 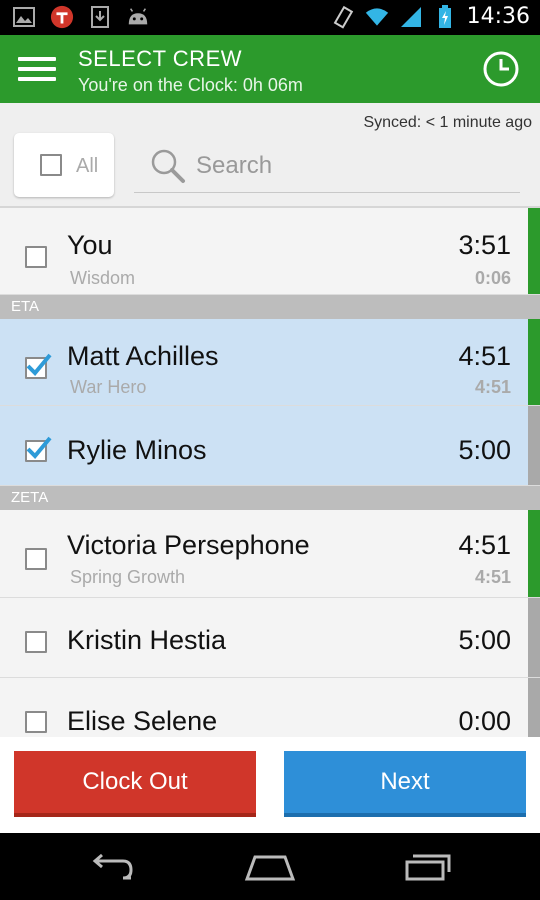 I want to click on search-bar, so click(x=327, y=168).